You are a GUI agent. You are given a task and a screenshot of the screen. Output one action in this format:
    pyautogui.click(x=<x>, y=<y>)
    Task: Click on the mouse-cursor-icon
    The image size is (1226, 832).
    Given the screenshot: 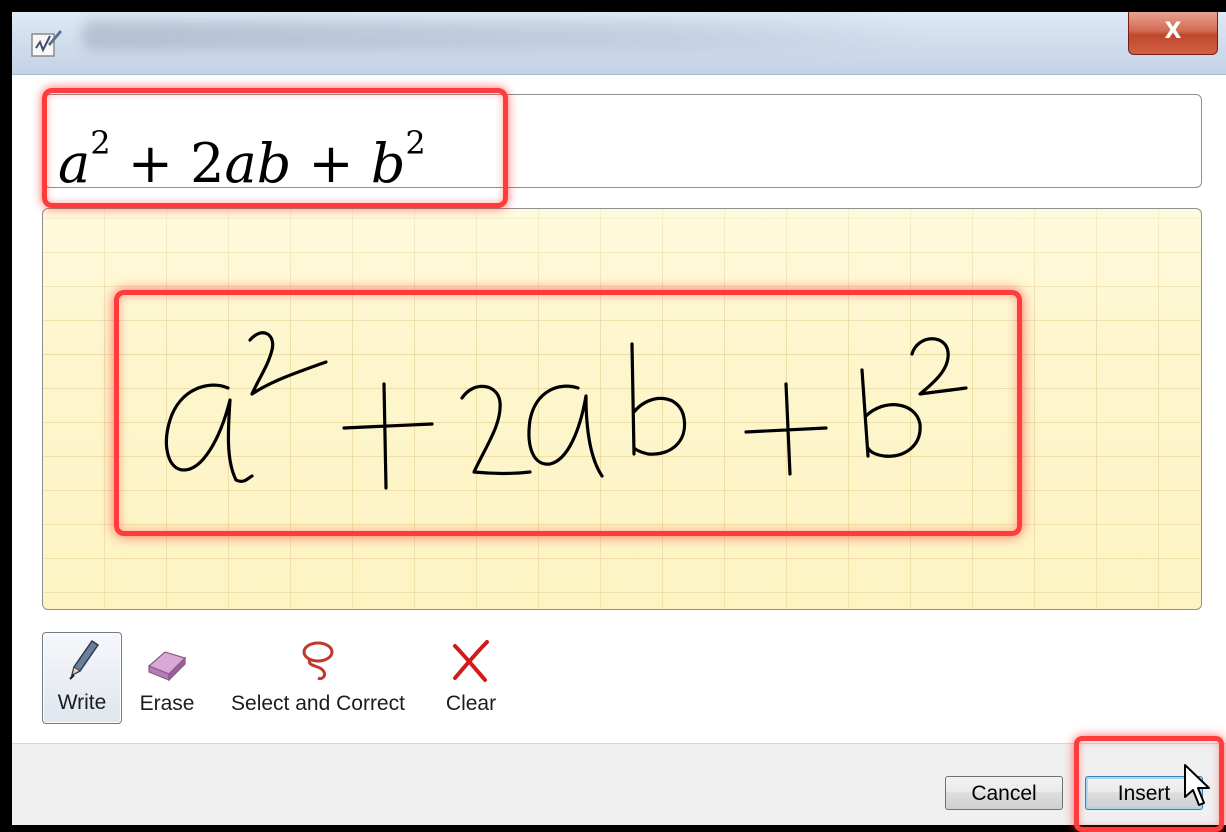 What is the action you would take?
    pyautogui.click(x=1197, y=785)
    